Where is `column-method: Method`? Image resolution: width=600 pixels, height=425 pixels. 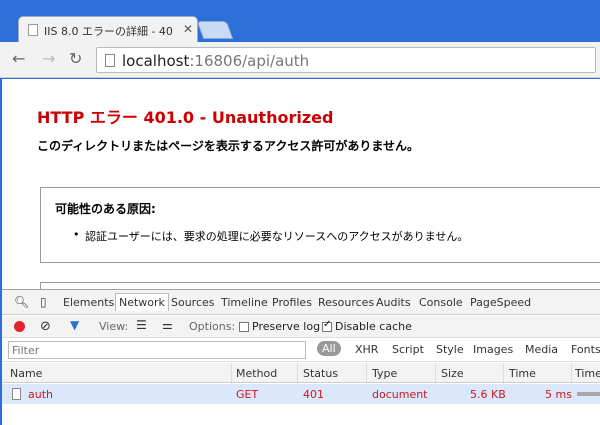 column-method: Method is located at coordinates (256, 373).